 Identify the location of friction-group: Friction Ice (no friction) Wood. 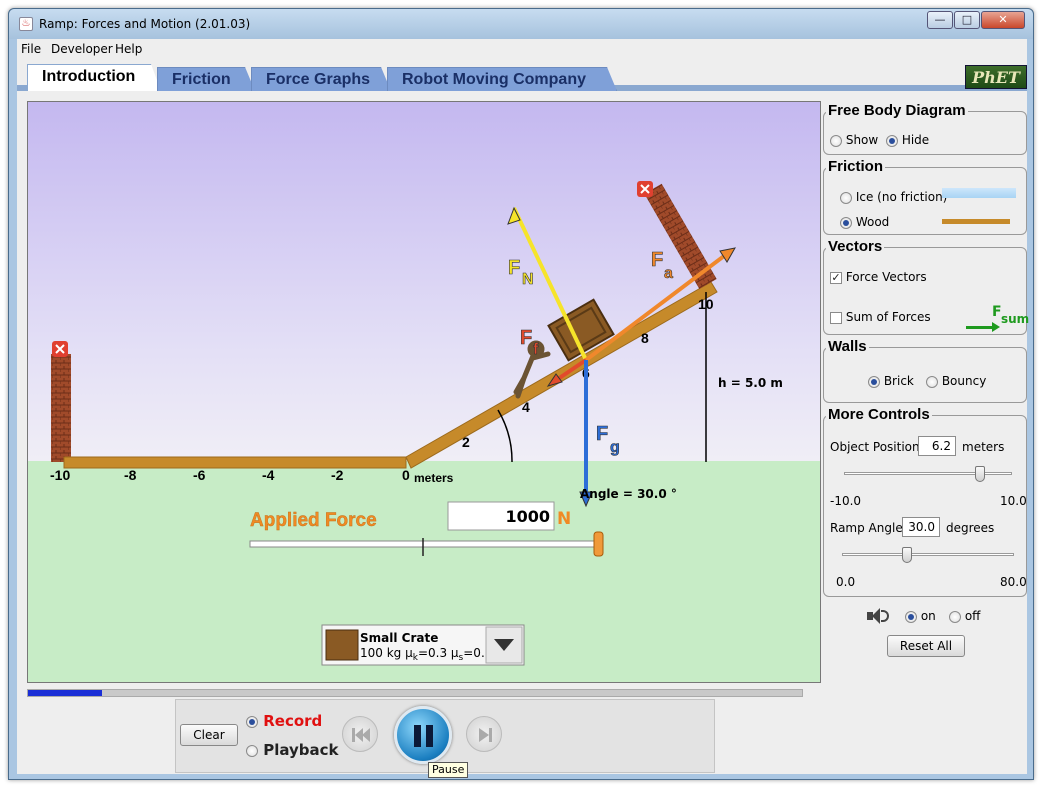
(925, 196).